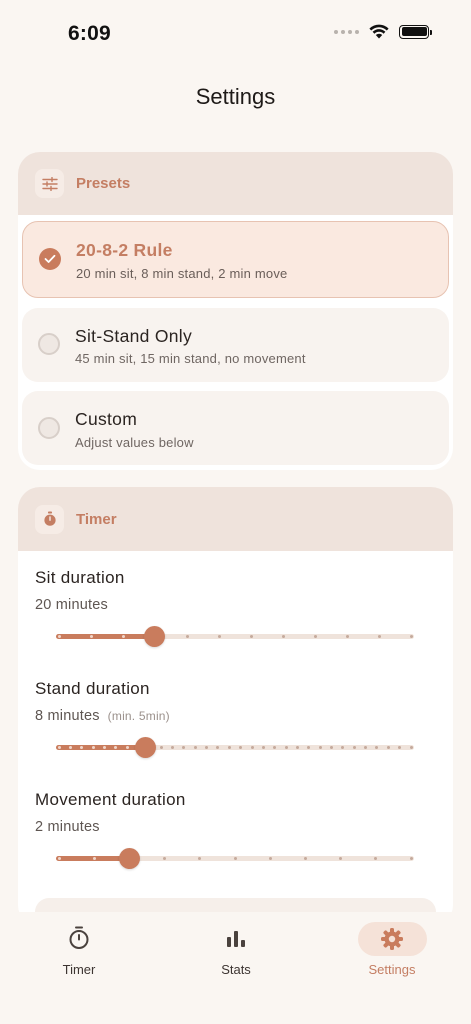 Image resolution: width=471 pixels, height=1024 pixels. What do you see at coordinates (236, 939) in the screenshot?
I see `bar-chart-icon` at bounding box center [236, 939].